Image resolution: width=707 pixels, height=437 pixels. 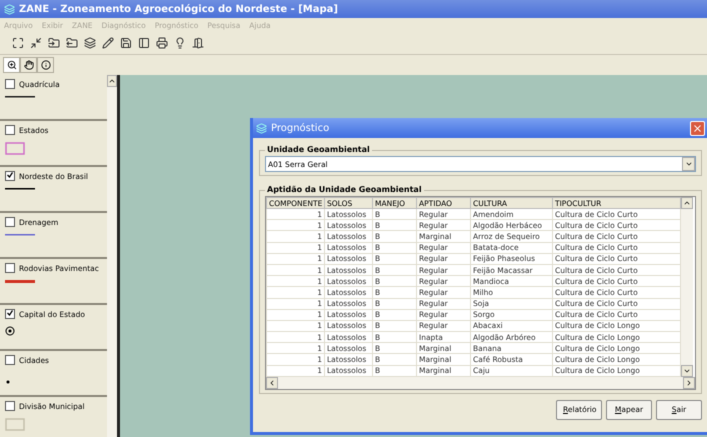 What do you see at coordinates (54, 43) in the screenshot?
I see `open-icon` at bounding box center [54, 43].